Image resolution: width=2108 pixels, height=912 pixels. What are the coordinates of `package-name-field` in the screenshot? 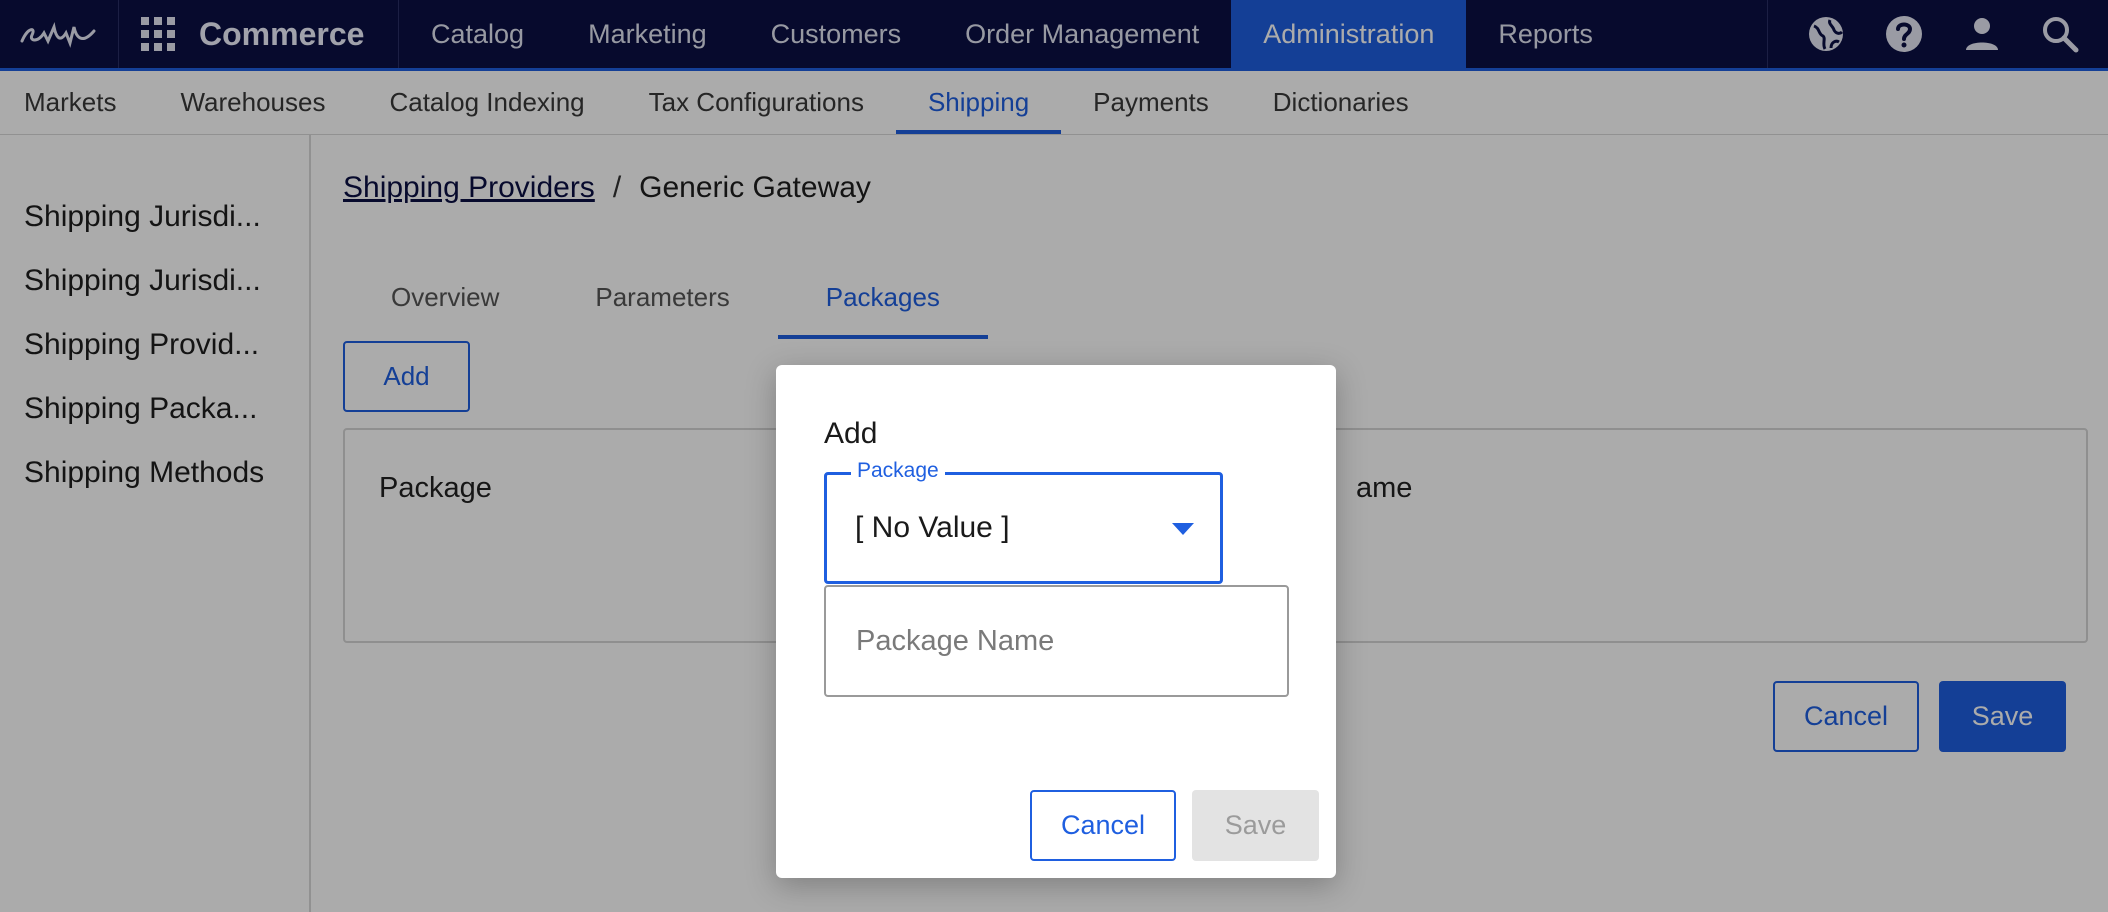 It's located at (1056, 641).